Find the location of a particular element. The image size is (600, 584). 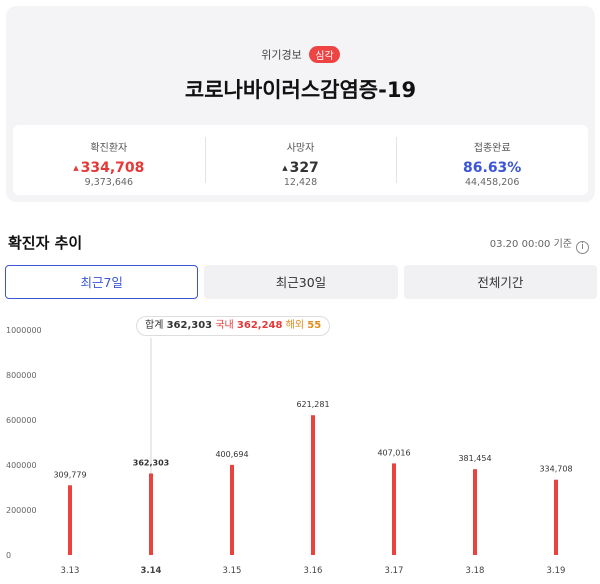

y-tick-label: 400000 is located at coordinates (21, 465).